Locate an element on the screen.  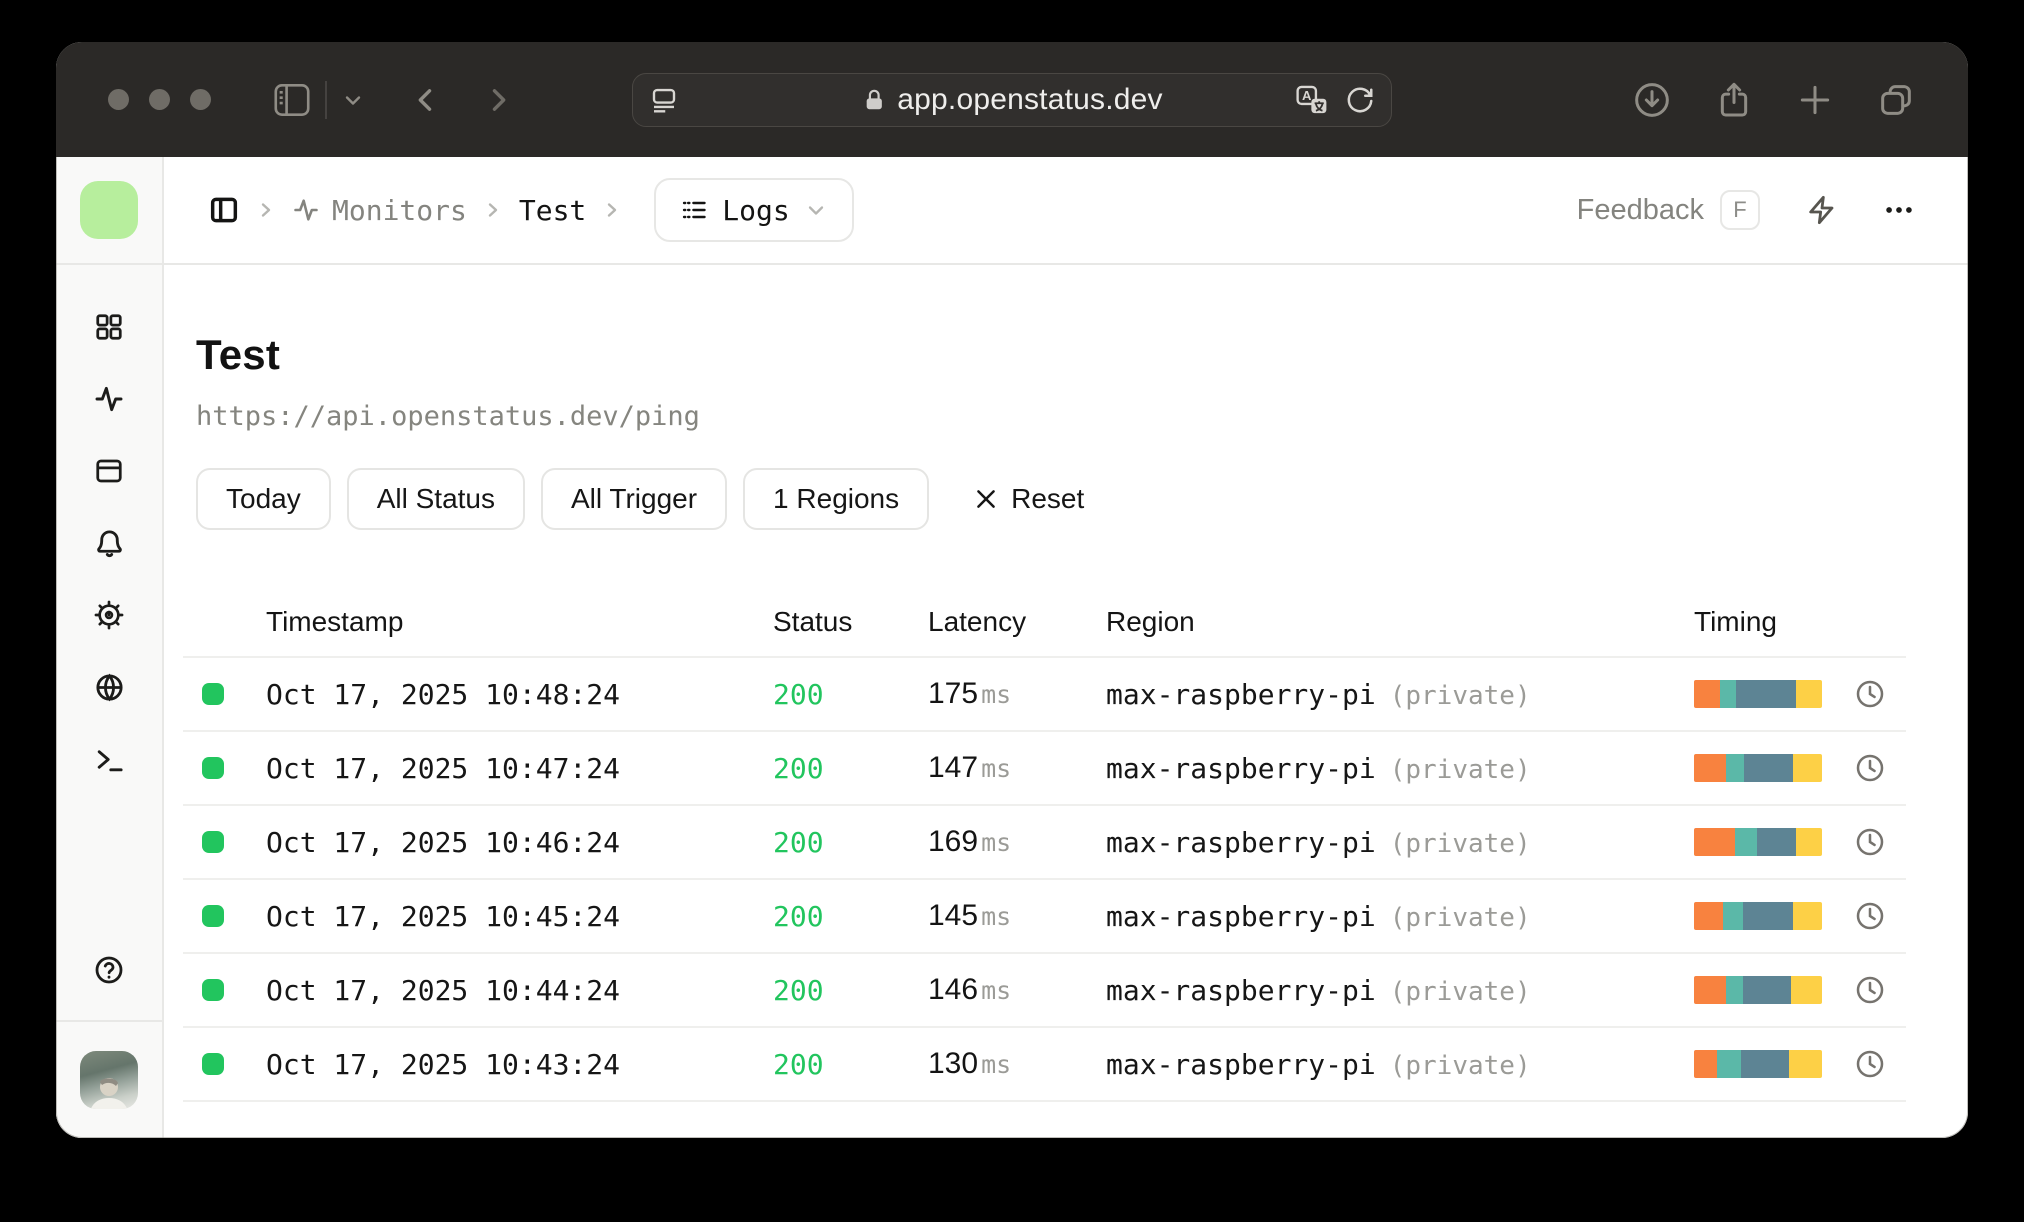
sidebar-item-notifications is located at coordinates (109, 543).